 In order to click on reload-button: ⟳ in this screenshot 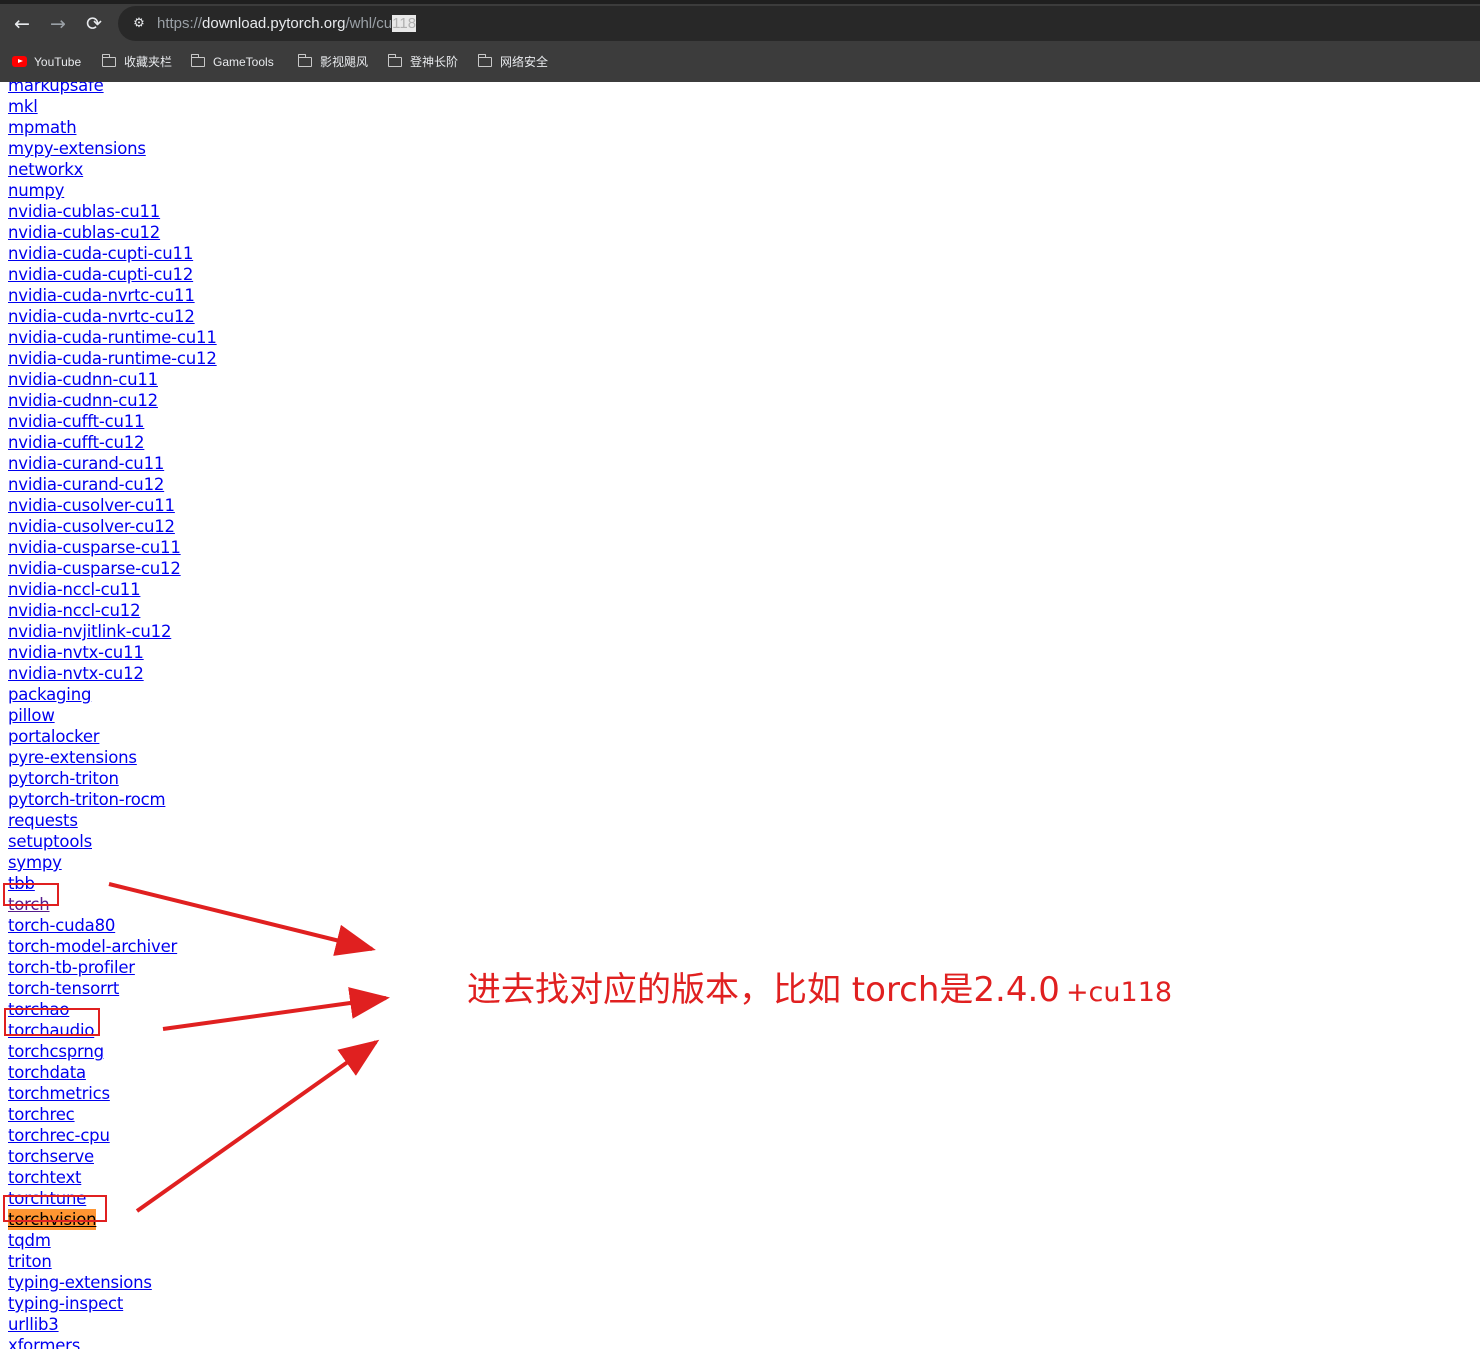, I will do `click(94, 24)`.